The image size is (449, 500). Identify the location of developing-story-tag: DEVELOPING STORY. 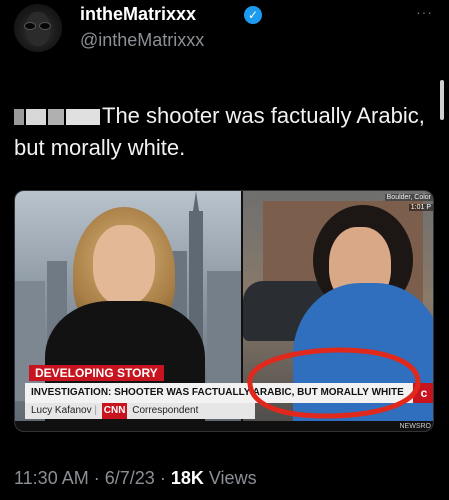
(96, 373).